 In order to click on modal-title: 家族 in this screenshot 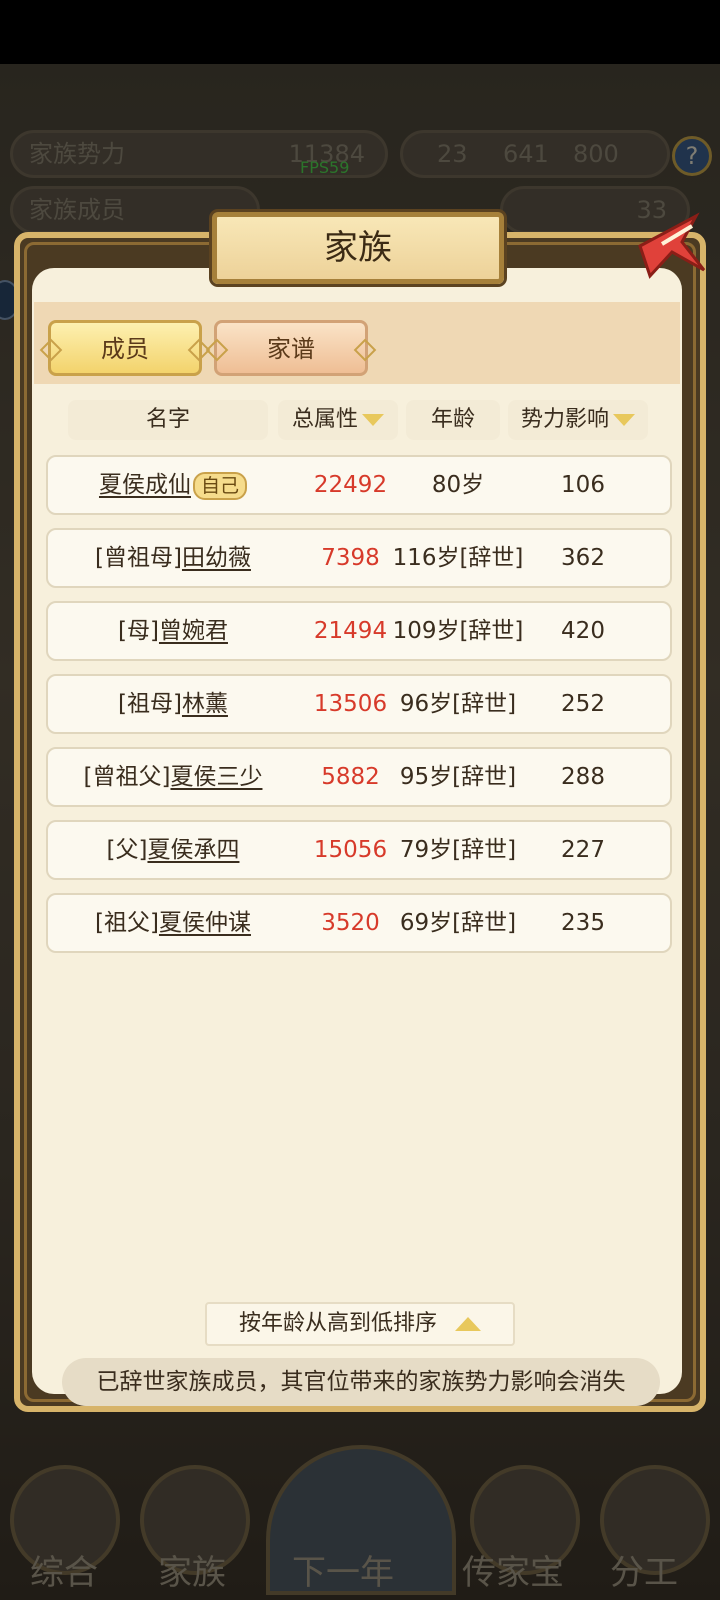, I will do `click(358, 248)`.